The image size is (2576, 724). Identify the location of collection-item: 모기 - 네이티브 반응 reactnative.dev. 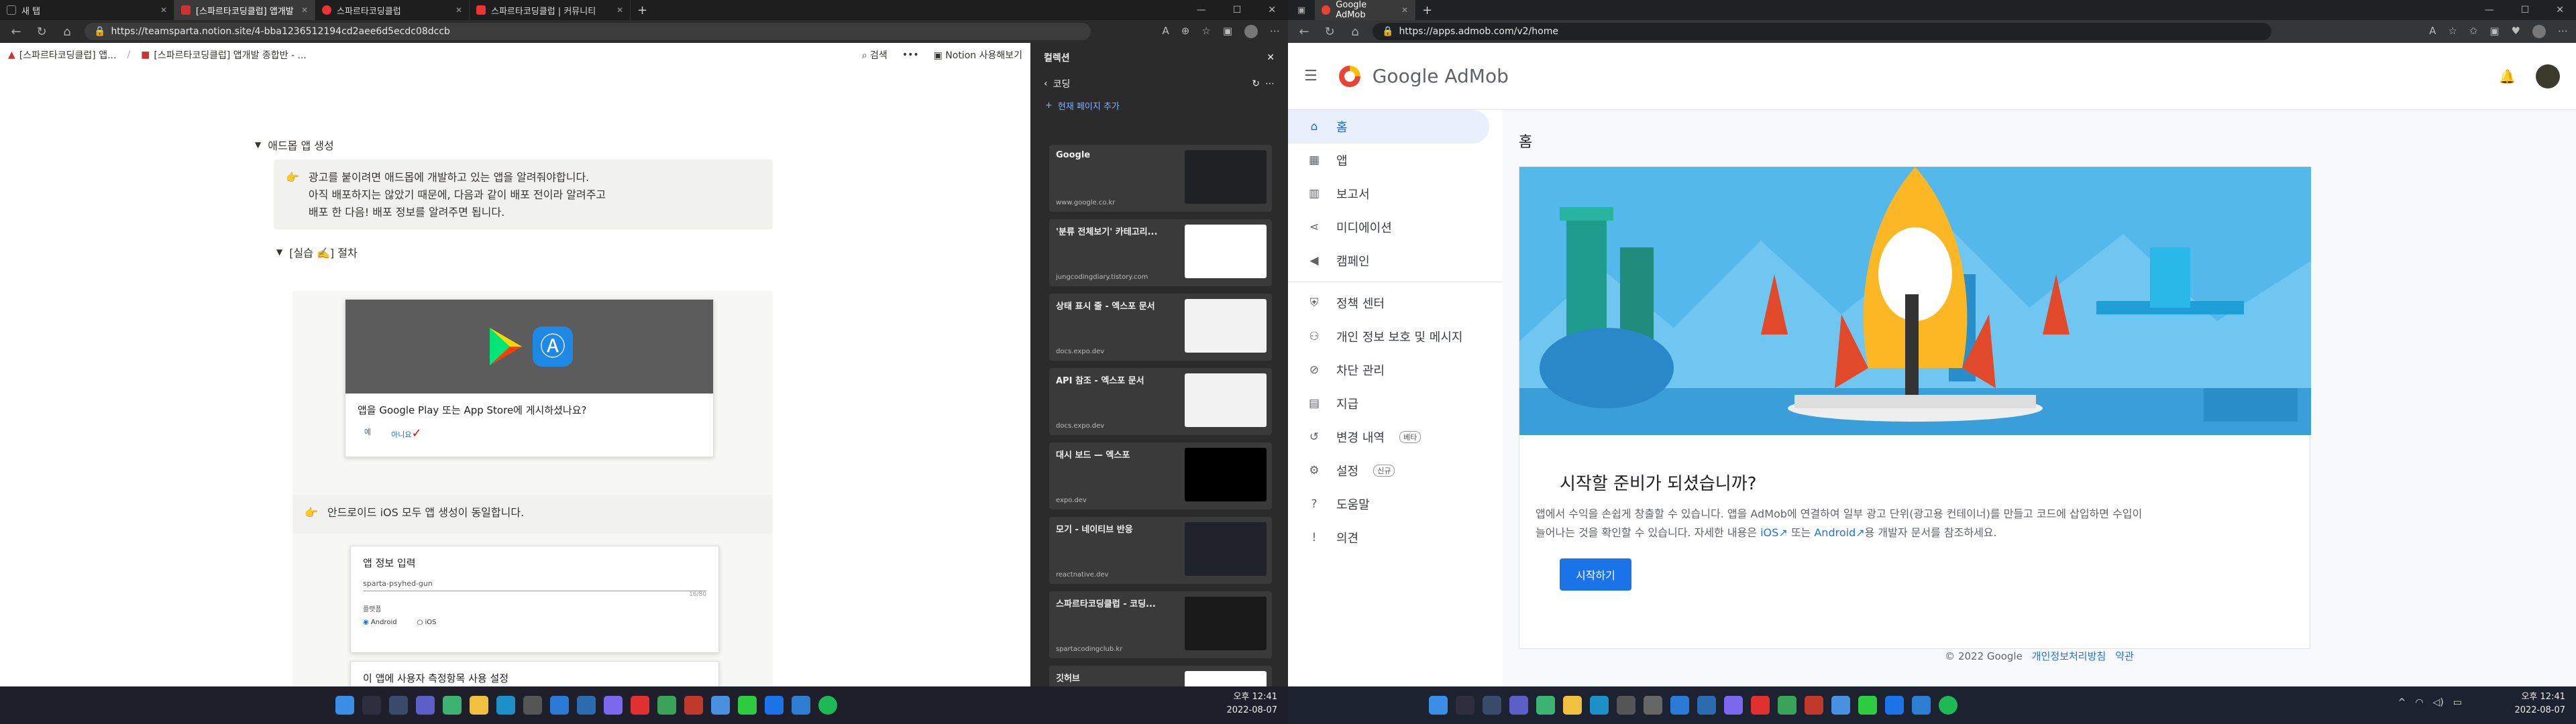
(1160, 550).